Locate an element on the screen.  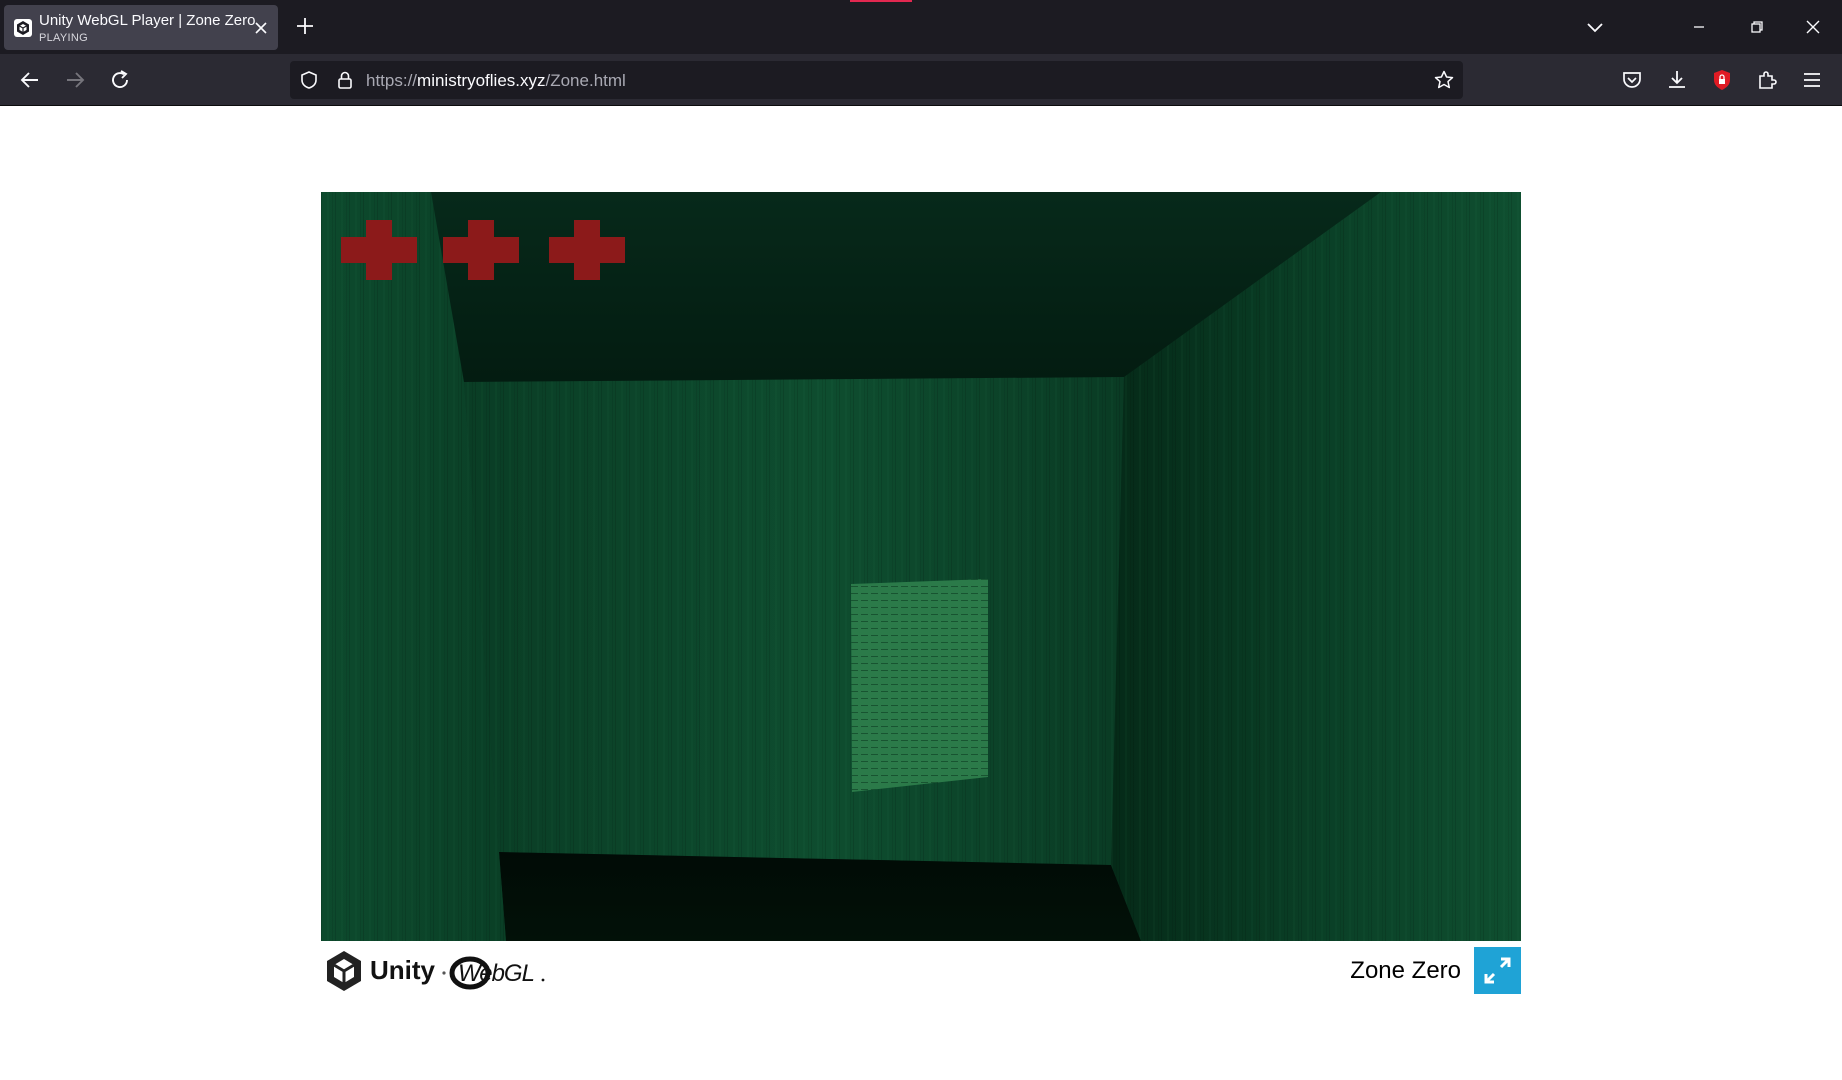
fullscreen-button is located at coordinates (1497, 970).